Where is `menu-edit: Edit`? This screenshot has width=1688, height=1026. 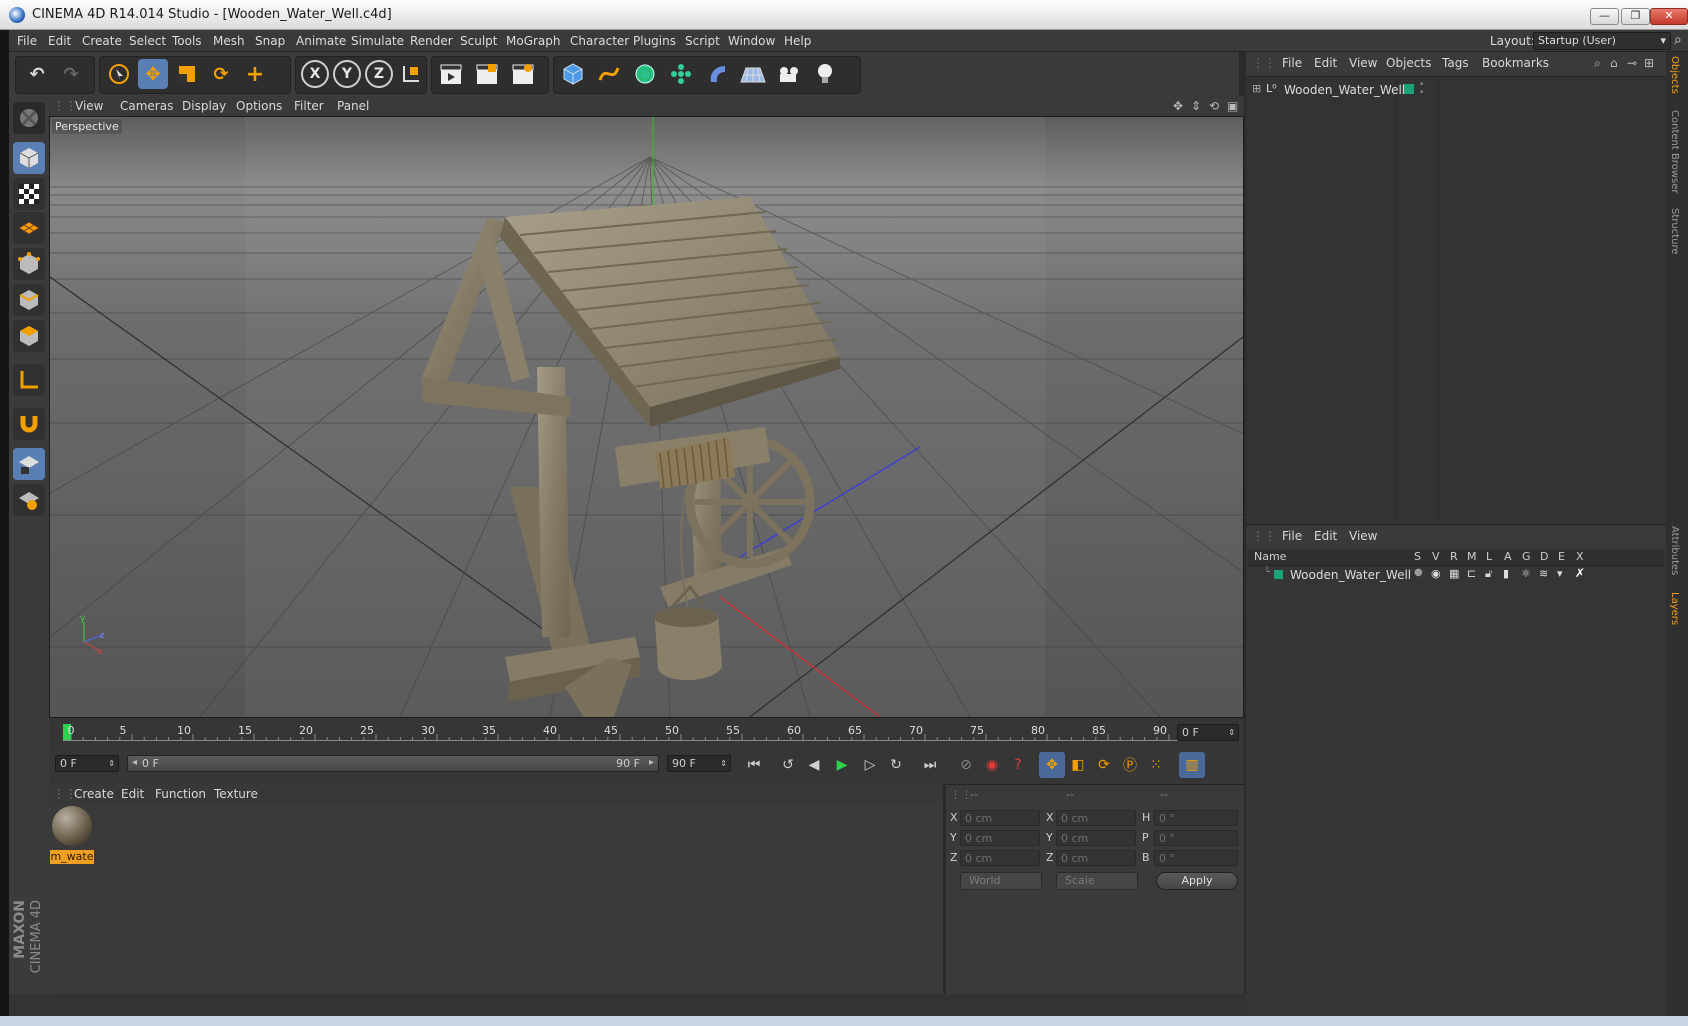
menu-edit: Edit is located at coordinates (59, 41).